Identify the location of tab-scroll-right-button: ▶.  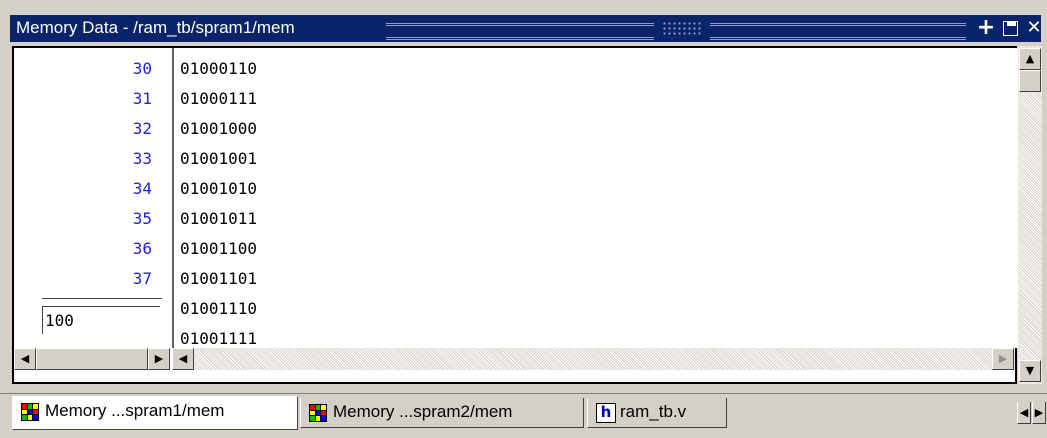
(1039, 413).